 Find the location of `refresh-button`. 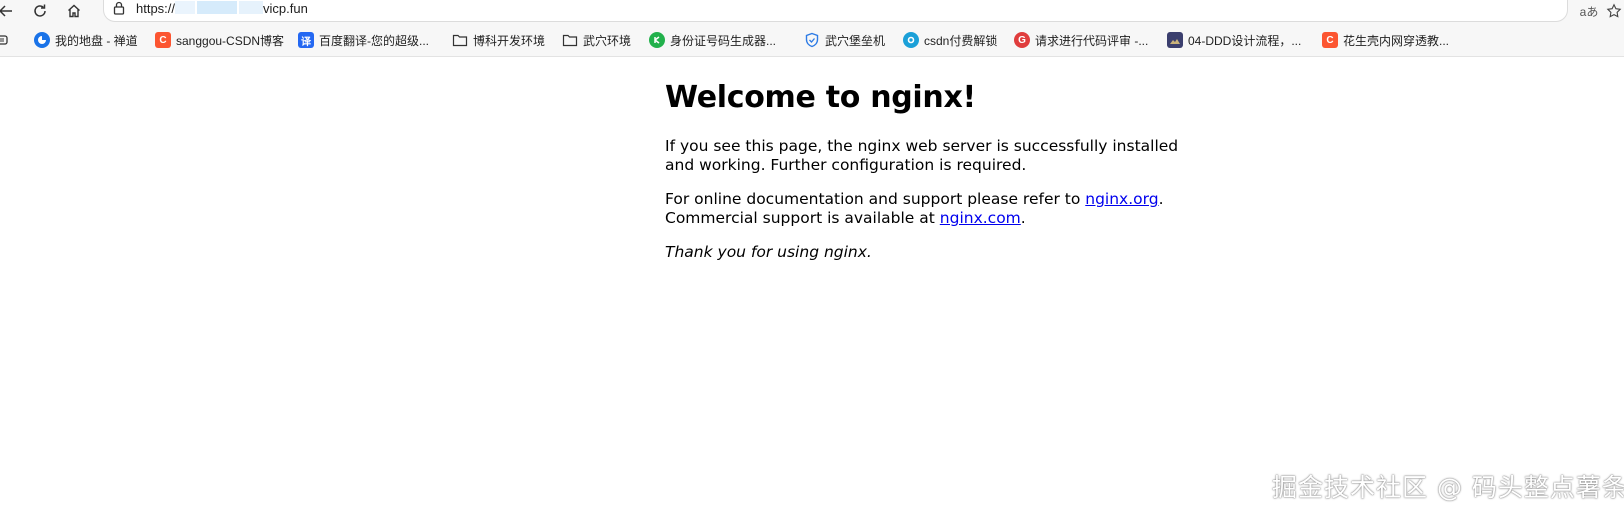

refresh-button is located at coordinates (40, 11).